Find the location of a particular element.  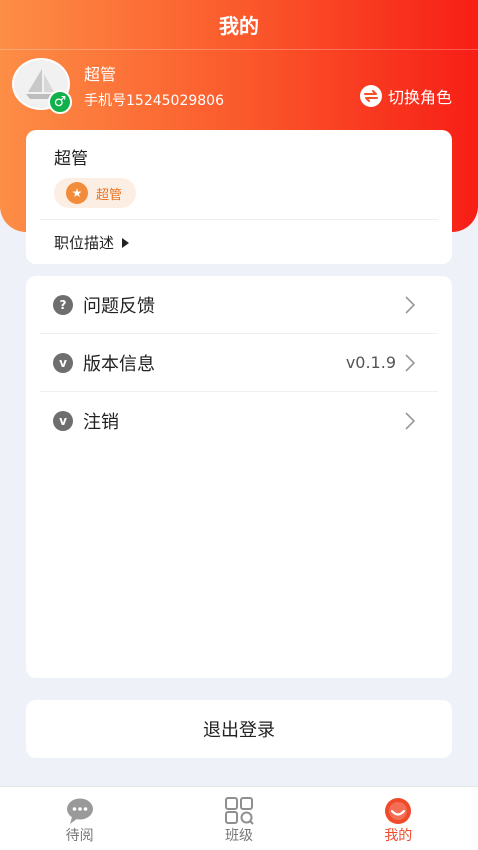

profile-section: ♂ 超管 手机号15245029806 切换角色 is located at coordinates (239, 87).